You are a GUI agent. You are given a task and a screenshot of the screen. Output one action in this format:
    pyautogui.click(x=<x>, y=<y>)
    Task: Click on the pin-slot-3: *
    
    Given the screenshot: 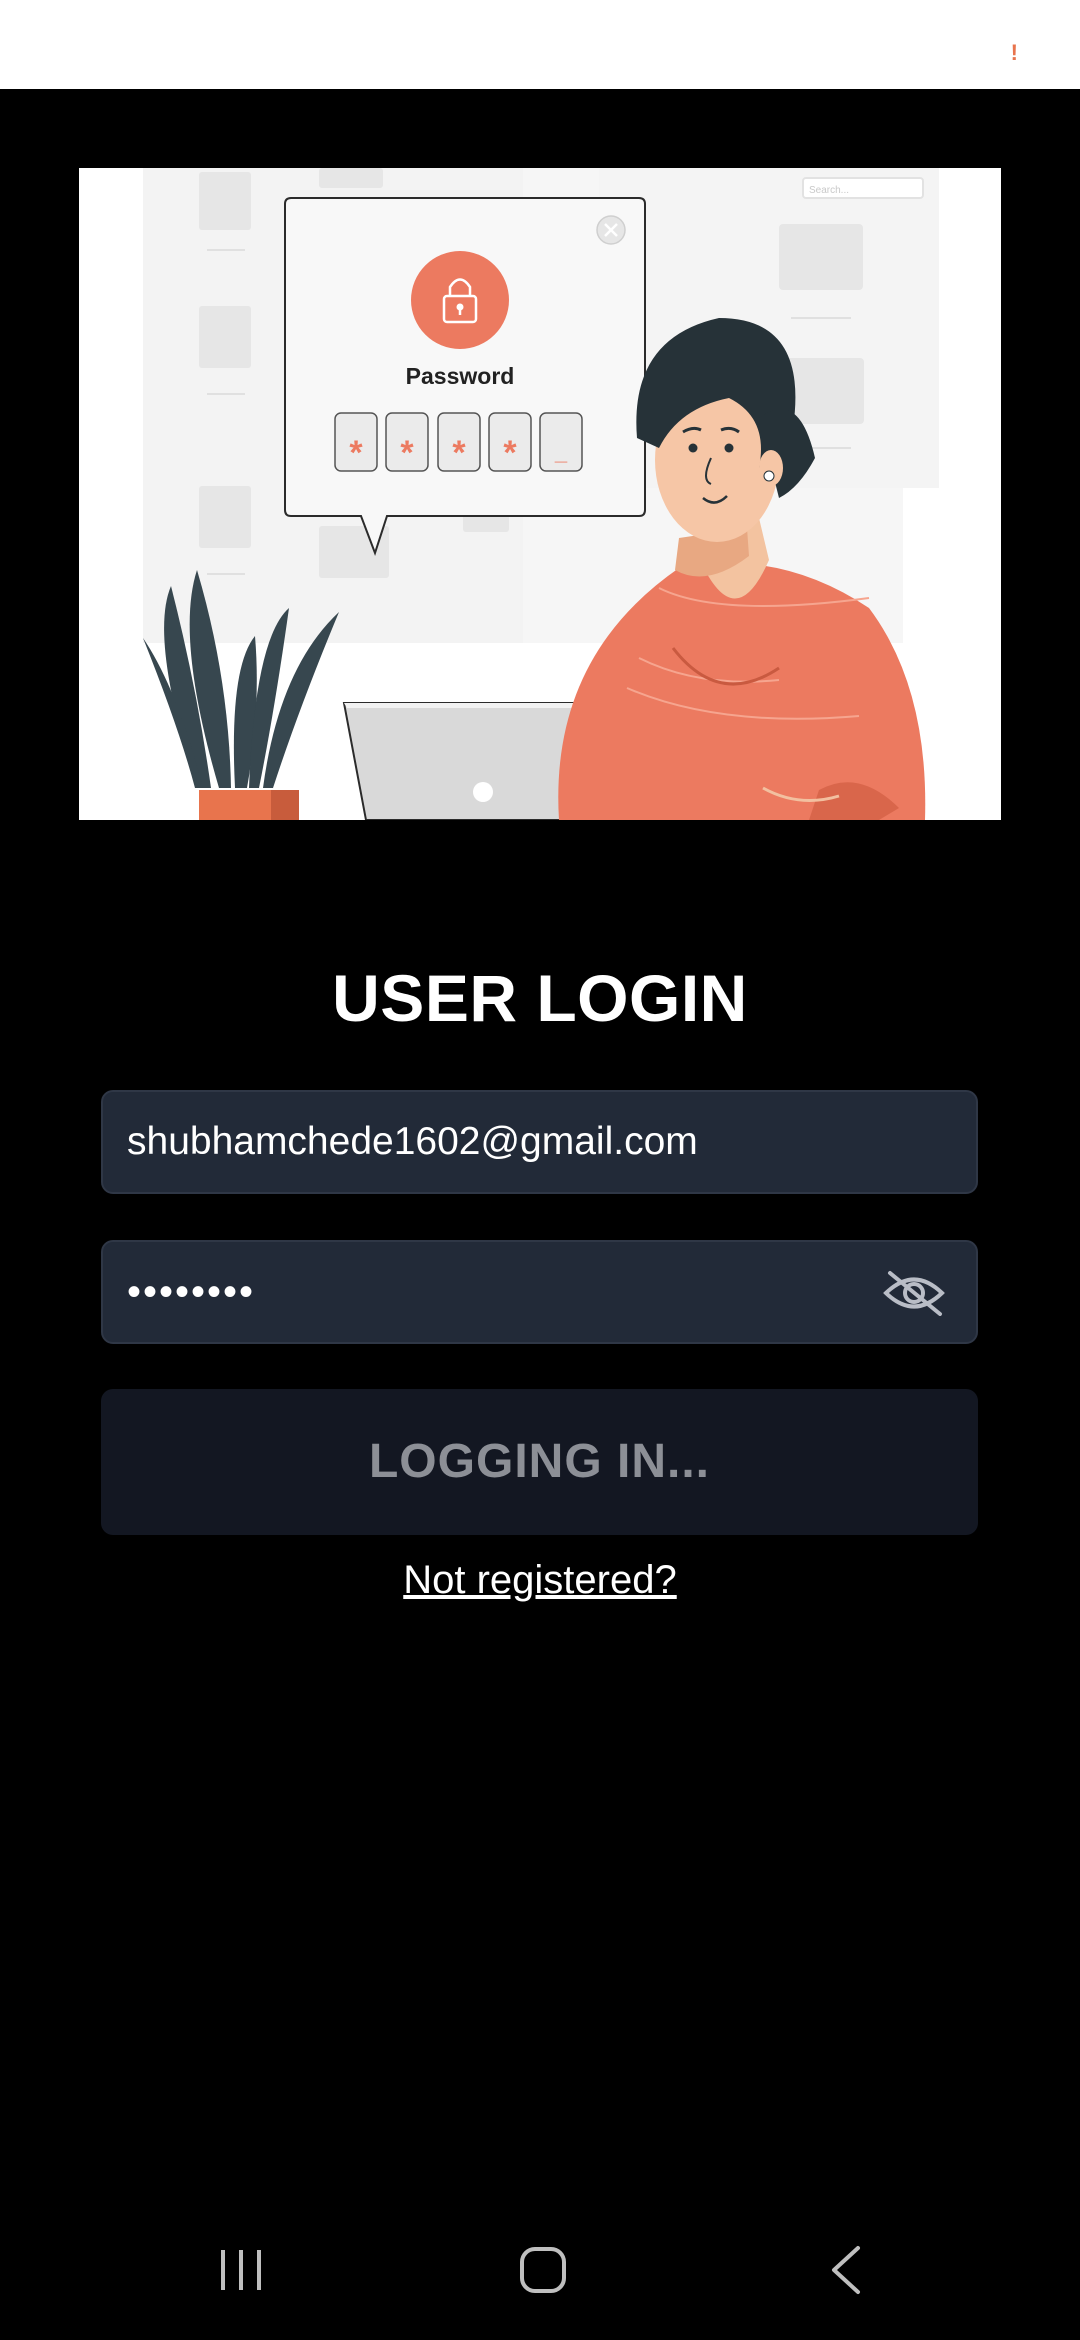 What is the action you would take?
    pyautogui.click(x=459, y=453)
    